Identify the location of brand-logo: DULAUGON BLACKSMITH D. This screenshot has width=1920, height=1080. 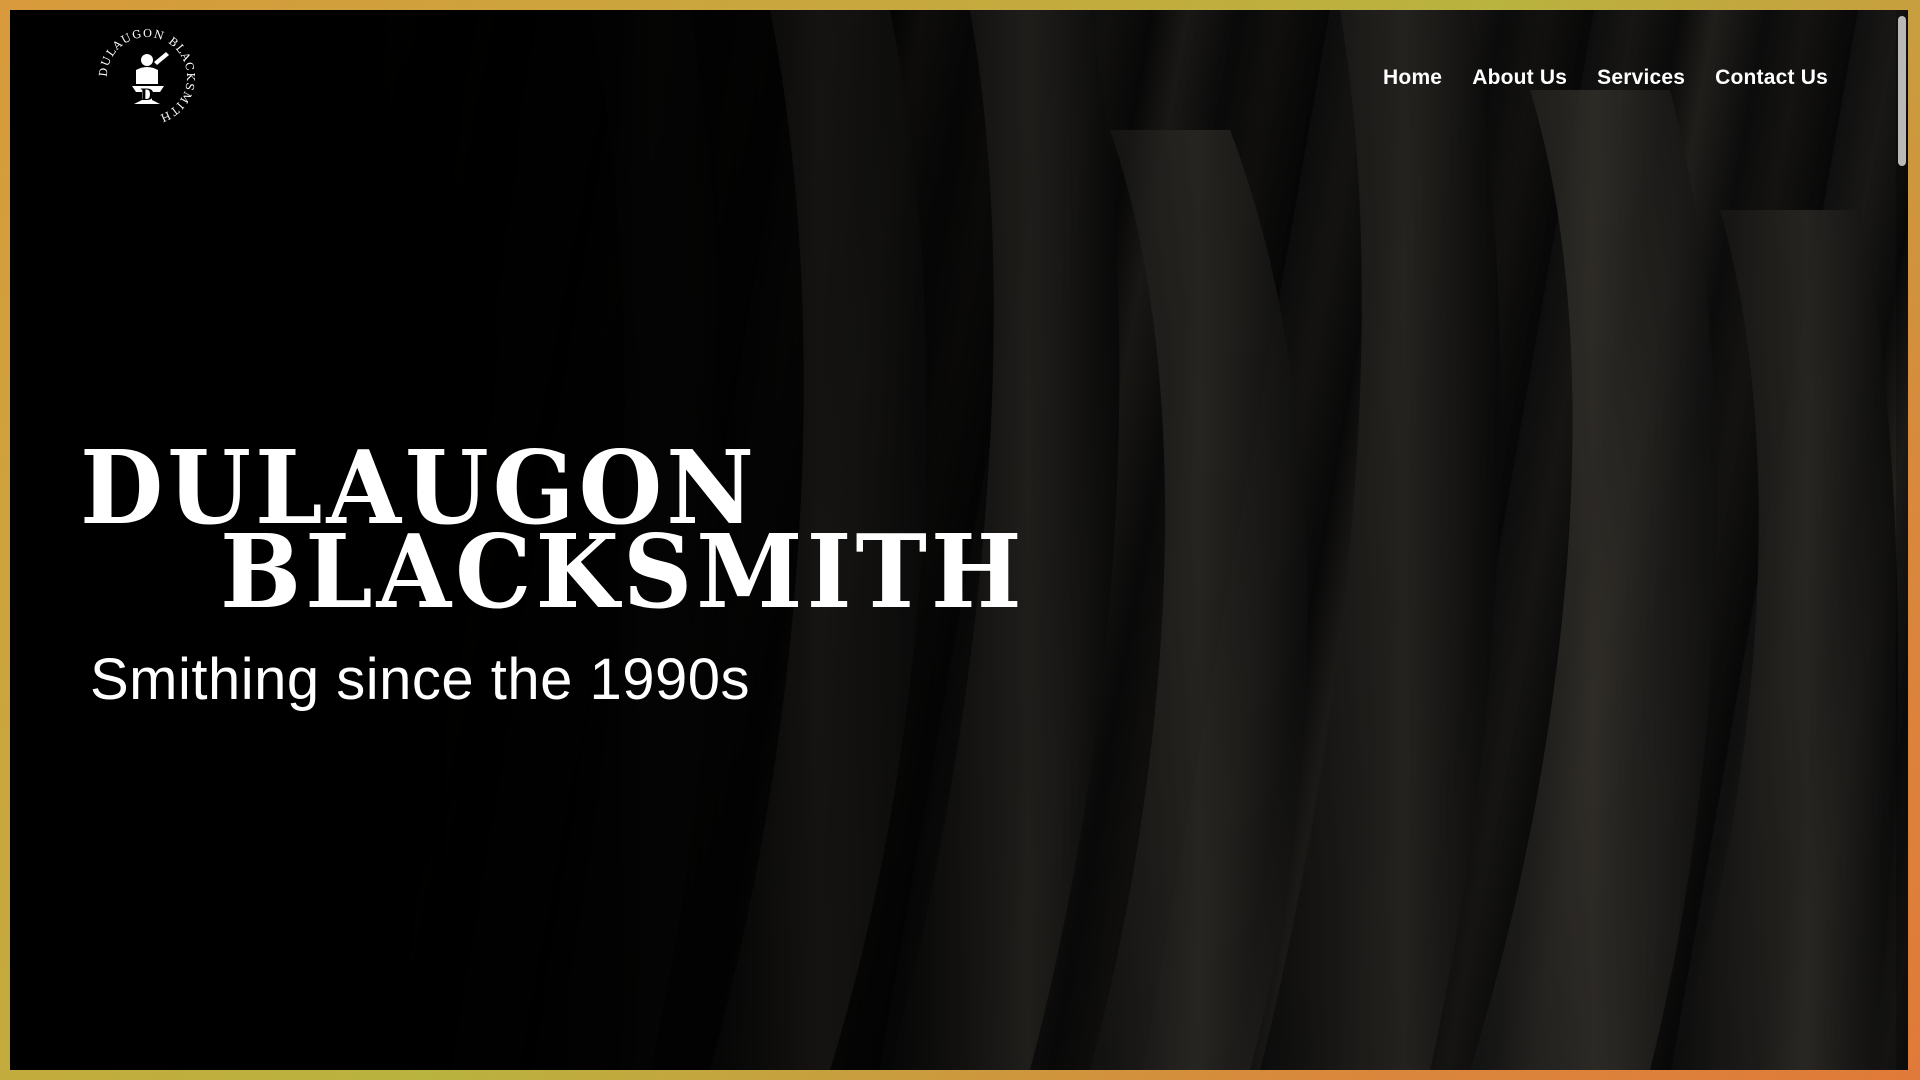
(147, 77).